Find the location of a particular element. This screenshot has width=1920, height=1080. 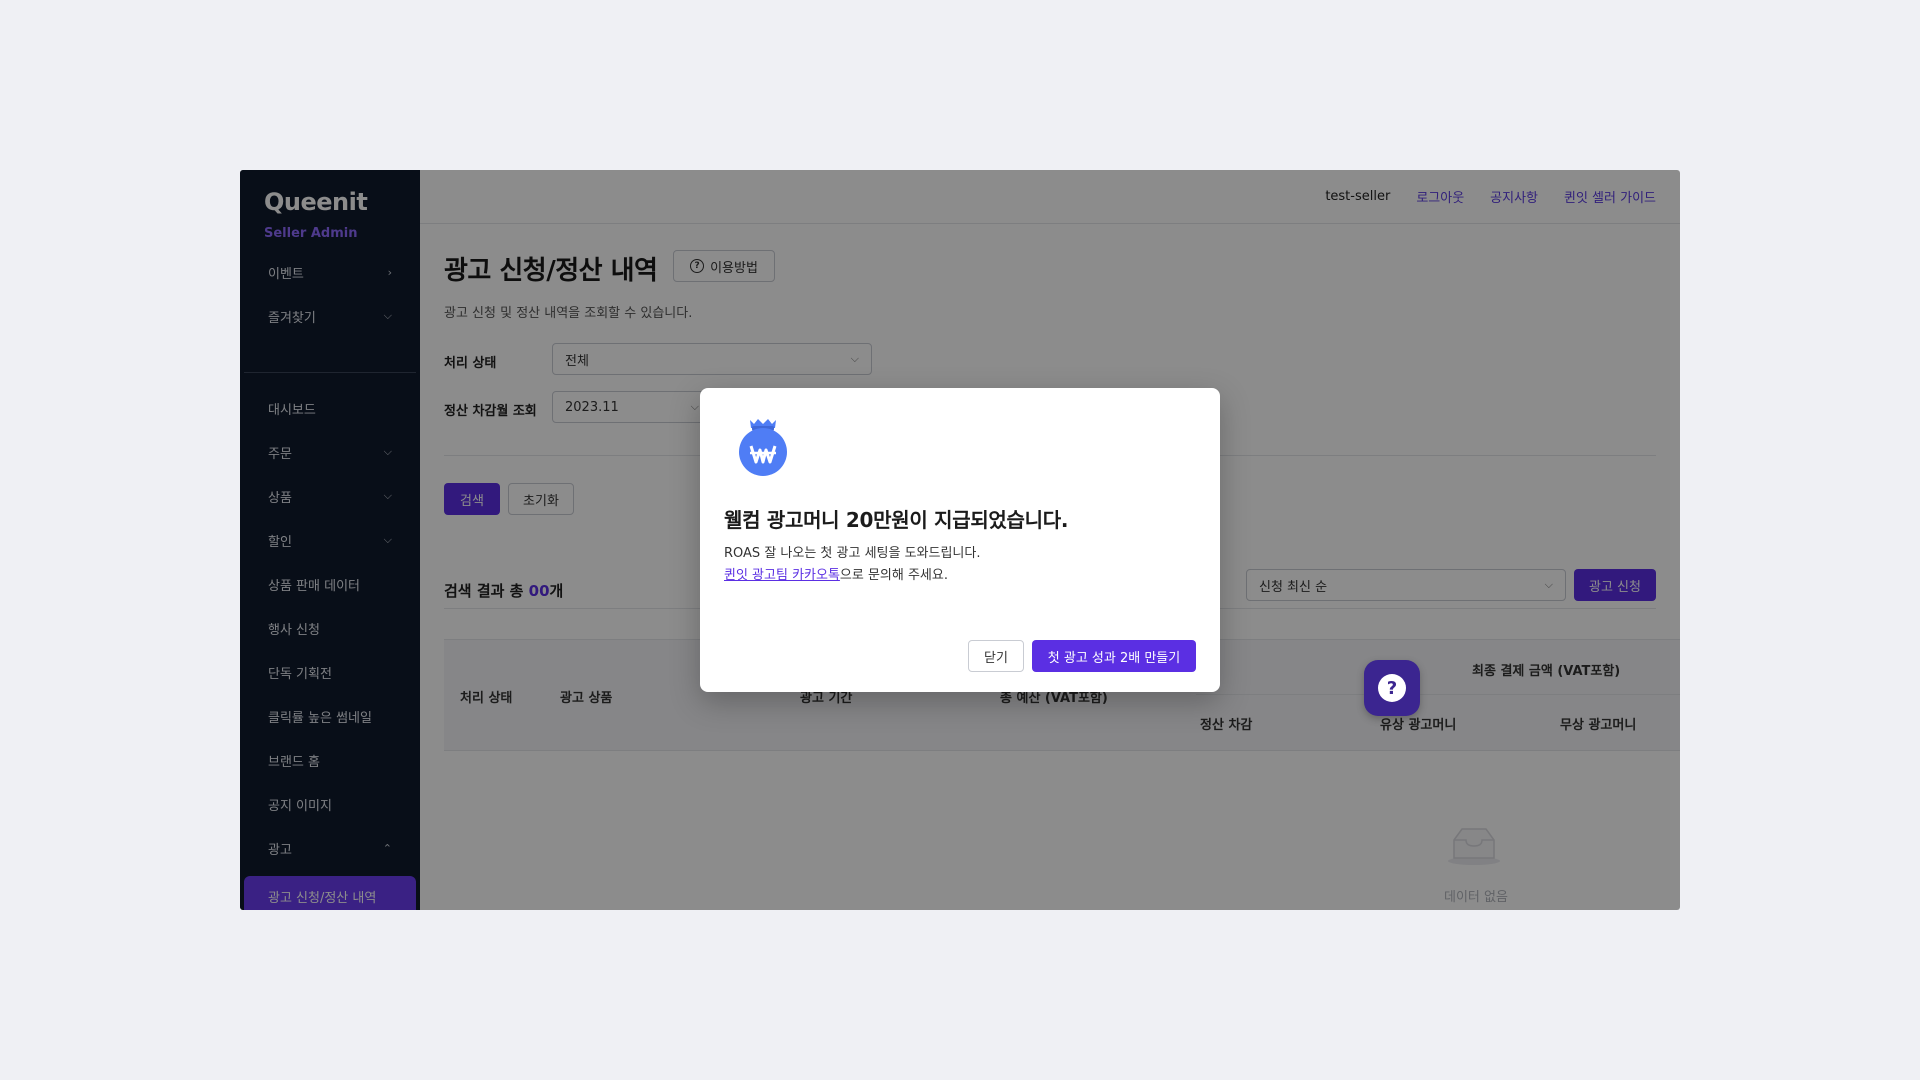

help-chat-icon: ? is located at coordinates (1392, 688).